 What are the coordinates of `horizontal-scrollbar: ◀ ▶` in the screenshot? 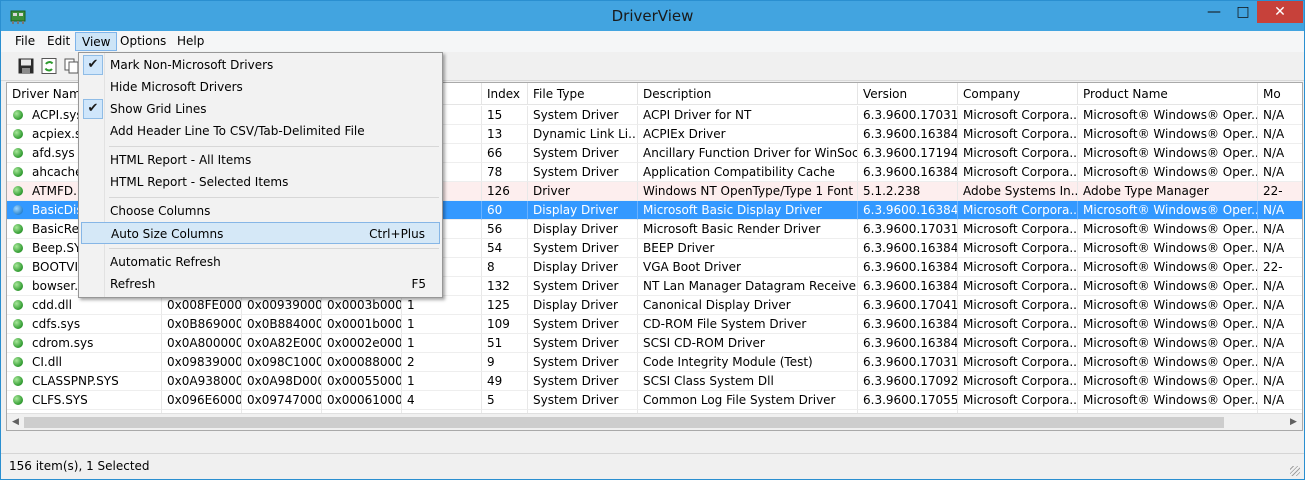 It's located at (654, 421).